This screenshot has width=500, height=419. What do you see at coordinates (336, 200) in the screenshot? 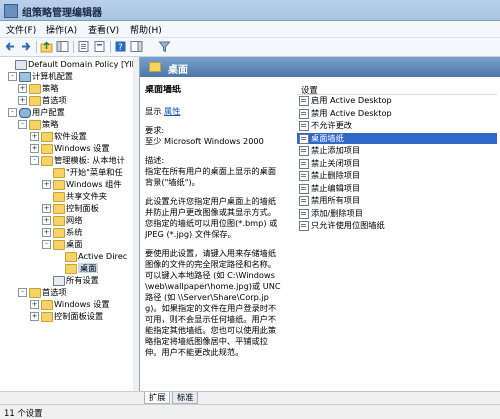
I see `setting-list-item-label: 禁用所有项目` at bounding box center [336, 200].